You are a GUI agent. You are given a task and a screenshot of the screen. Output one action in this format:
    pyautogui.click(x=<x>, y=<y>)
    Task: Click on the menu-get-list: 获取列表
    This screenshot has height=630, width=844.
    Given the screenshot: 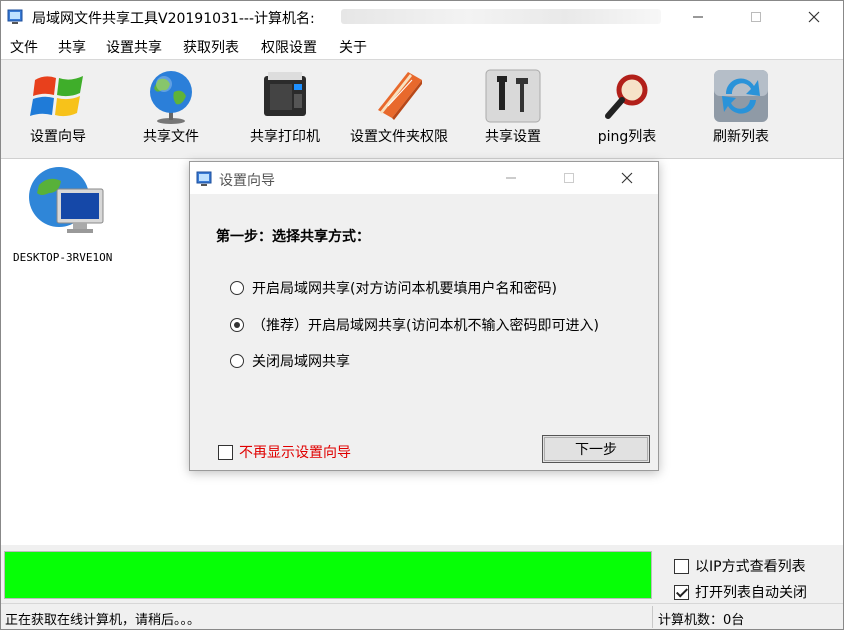 What is the action you would take?
    pyautogui.click(x=211, y=47)
    